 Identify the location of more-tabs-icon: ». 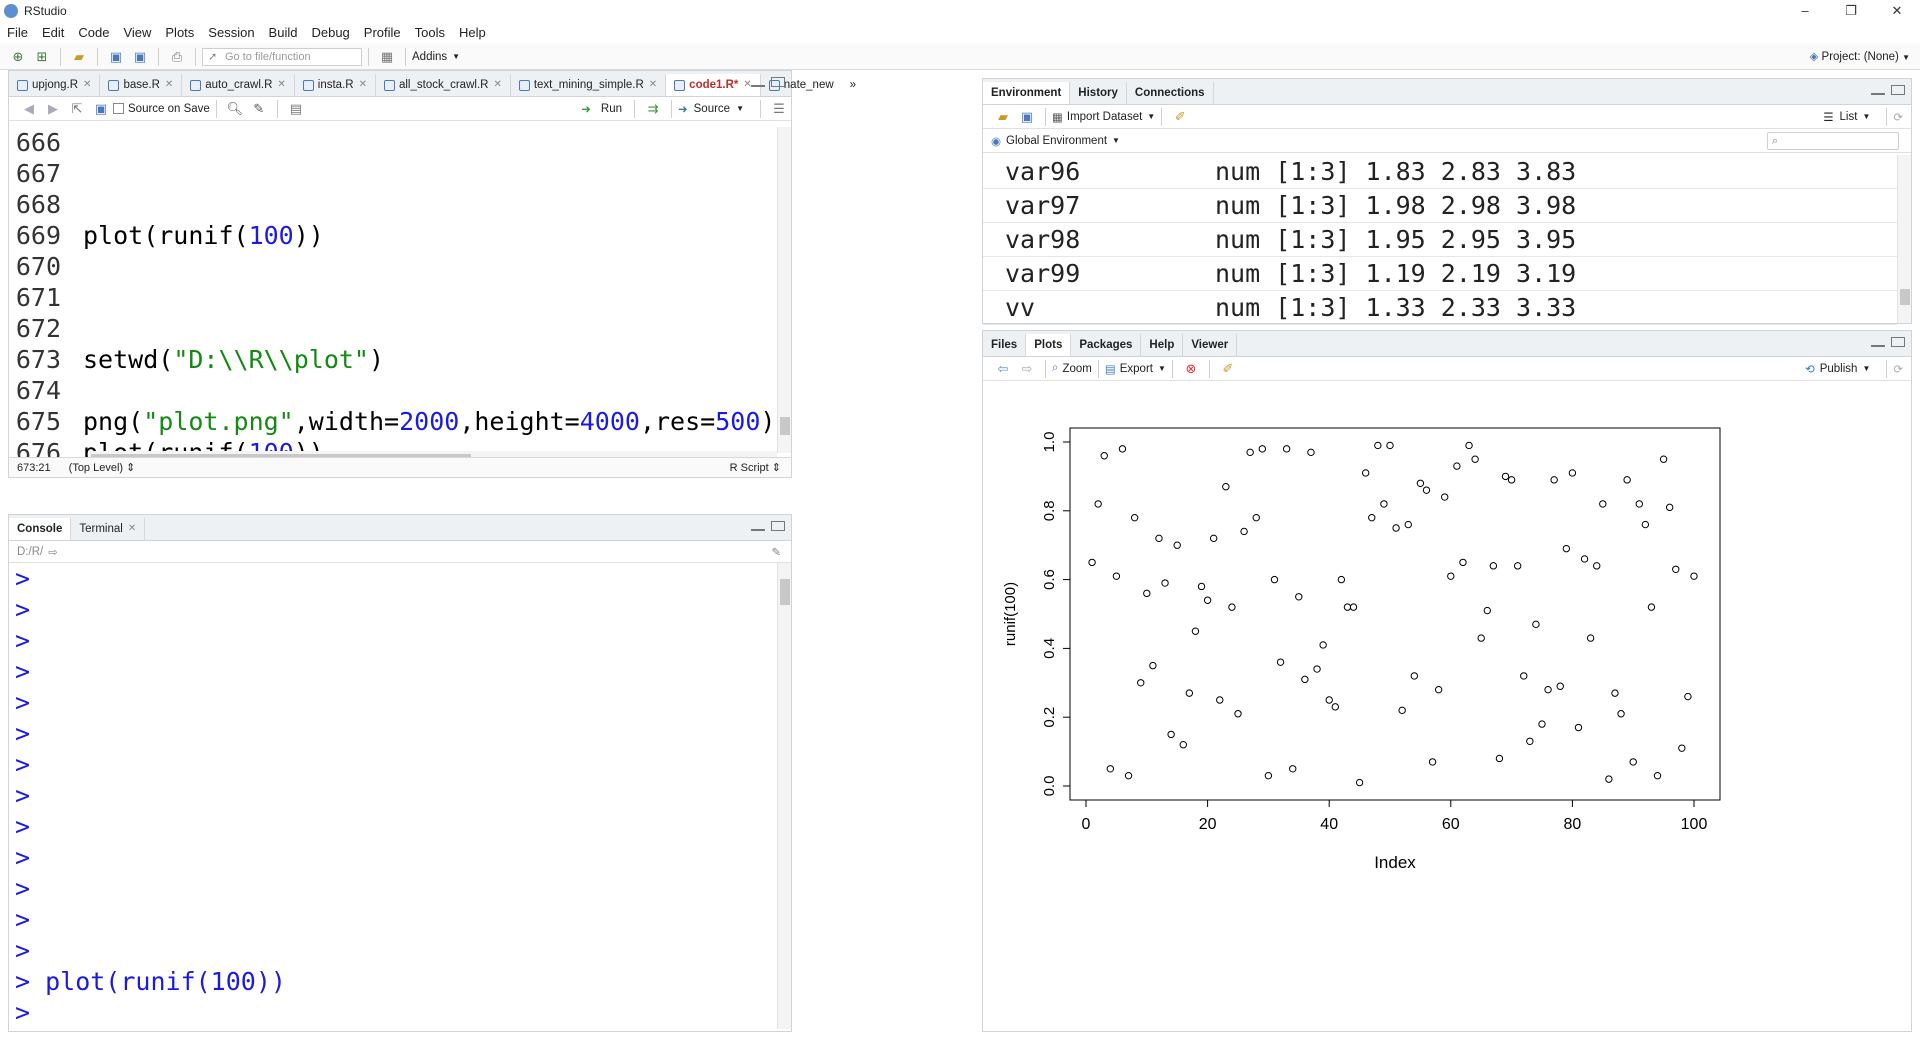
(853, 85).